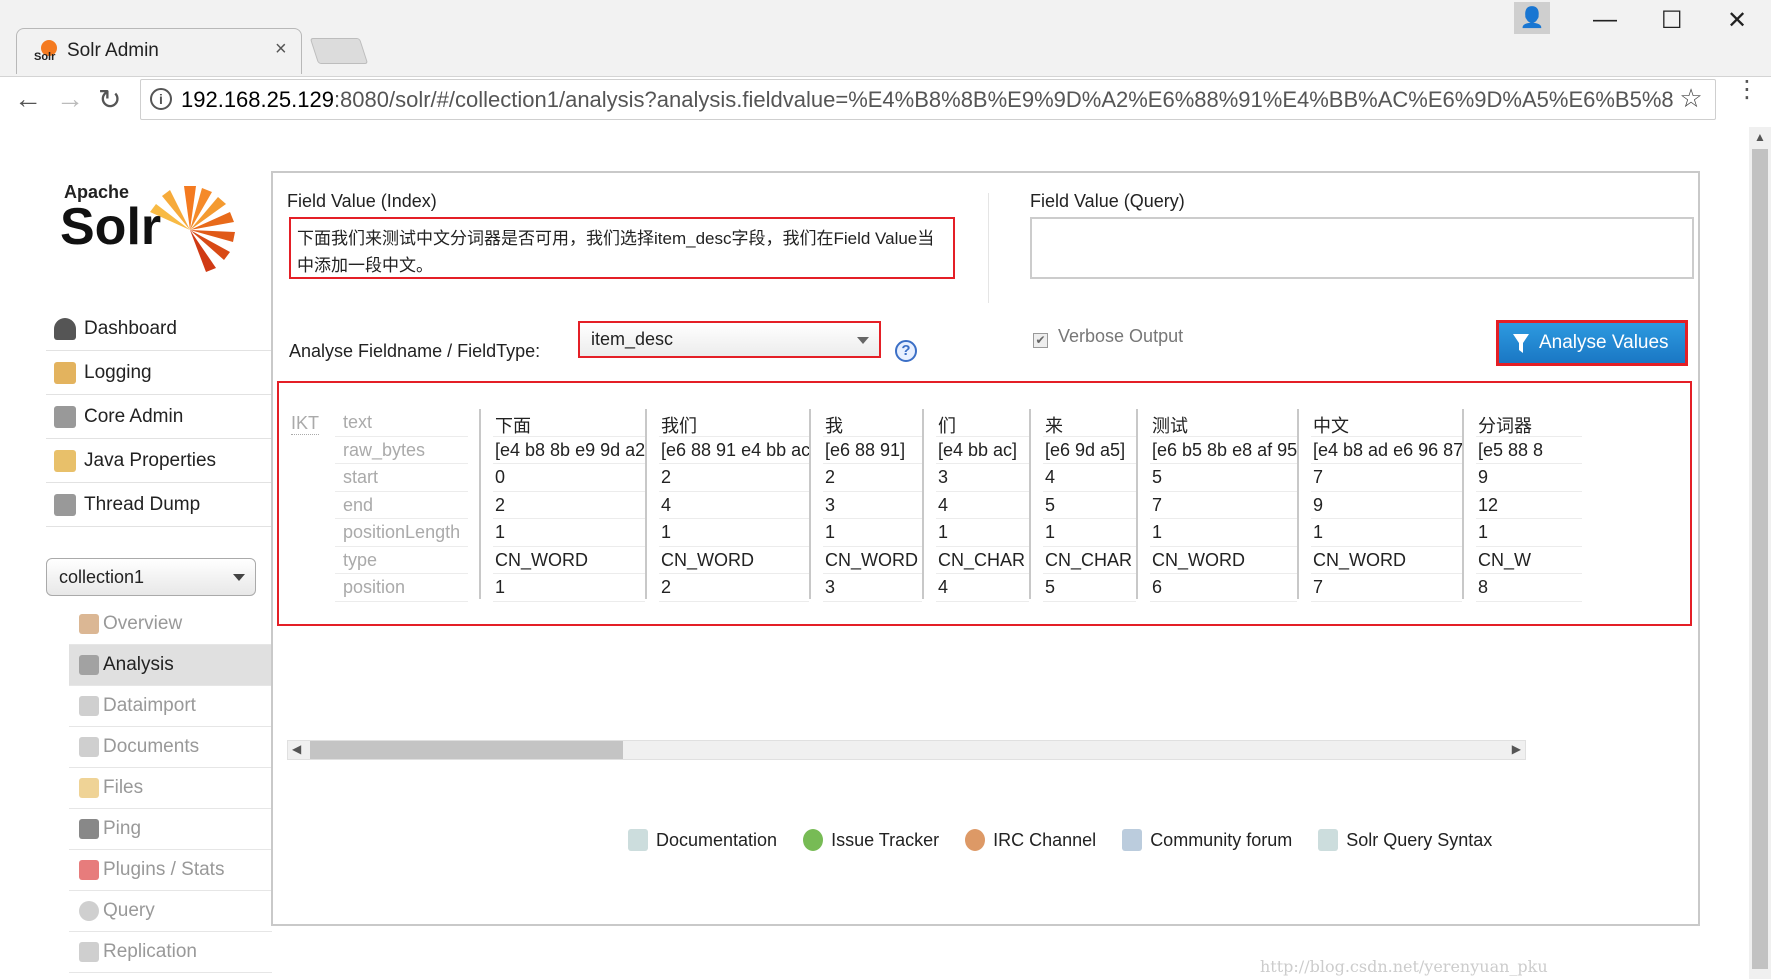  I want to click on java-icon, so click(65, 460).